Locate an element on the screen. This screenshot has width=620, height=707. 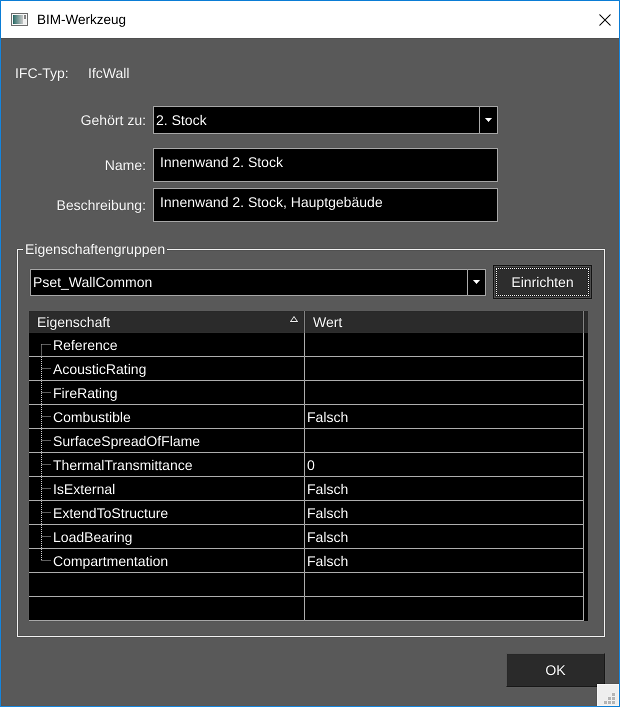
table-cell: Compartmentation is located at coordinates (167, 561).